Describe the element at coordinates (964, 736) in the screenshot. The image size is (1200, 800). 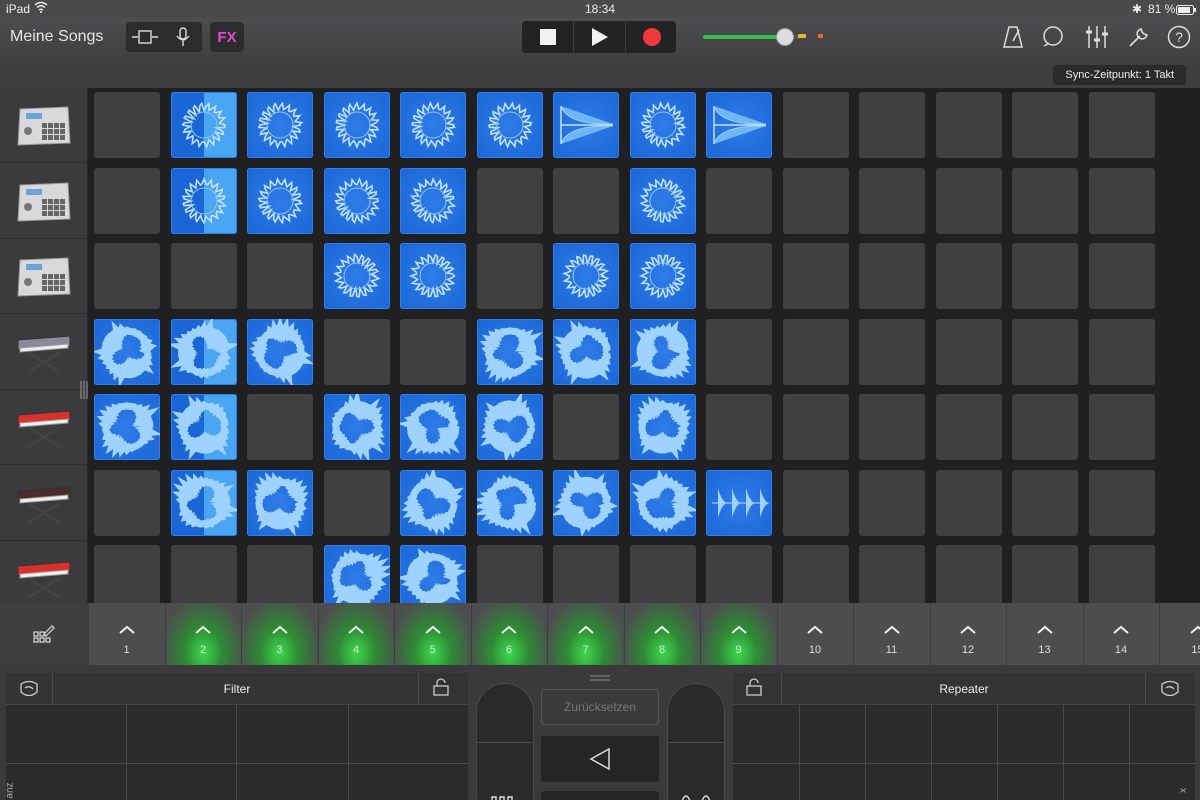
I see `repeater-xy-pad: Repeater x` at that location.